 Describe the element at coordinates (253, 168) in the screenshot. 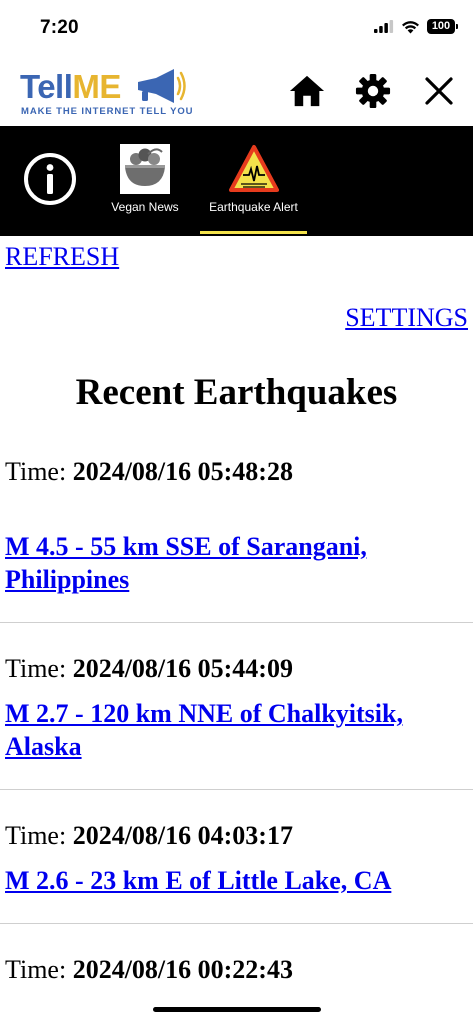

I see `earthquake-alert-icon` at that location.